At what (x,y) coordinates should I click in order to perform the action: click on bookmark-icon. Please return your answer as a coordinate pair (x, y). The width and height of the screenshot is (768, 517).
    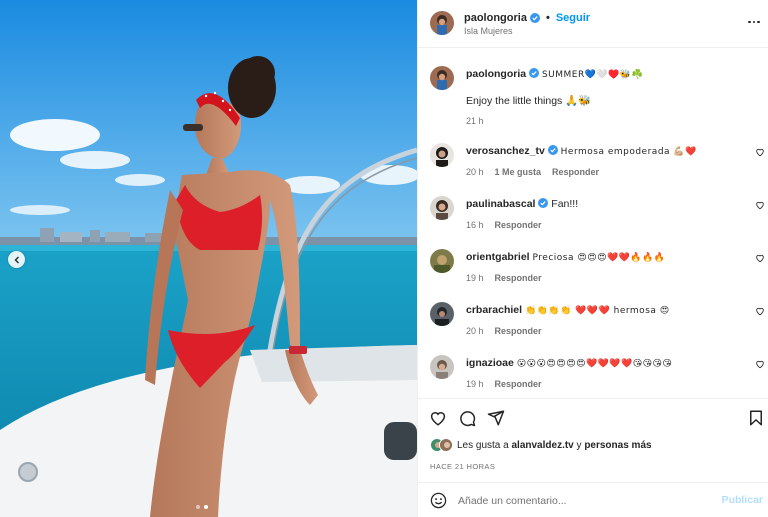
    Looking at the image, I should click on (756, 418).